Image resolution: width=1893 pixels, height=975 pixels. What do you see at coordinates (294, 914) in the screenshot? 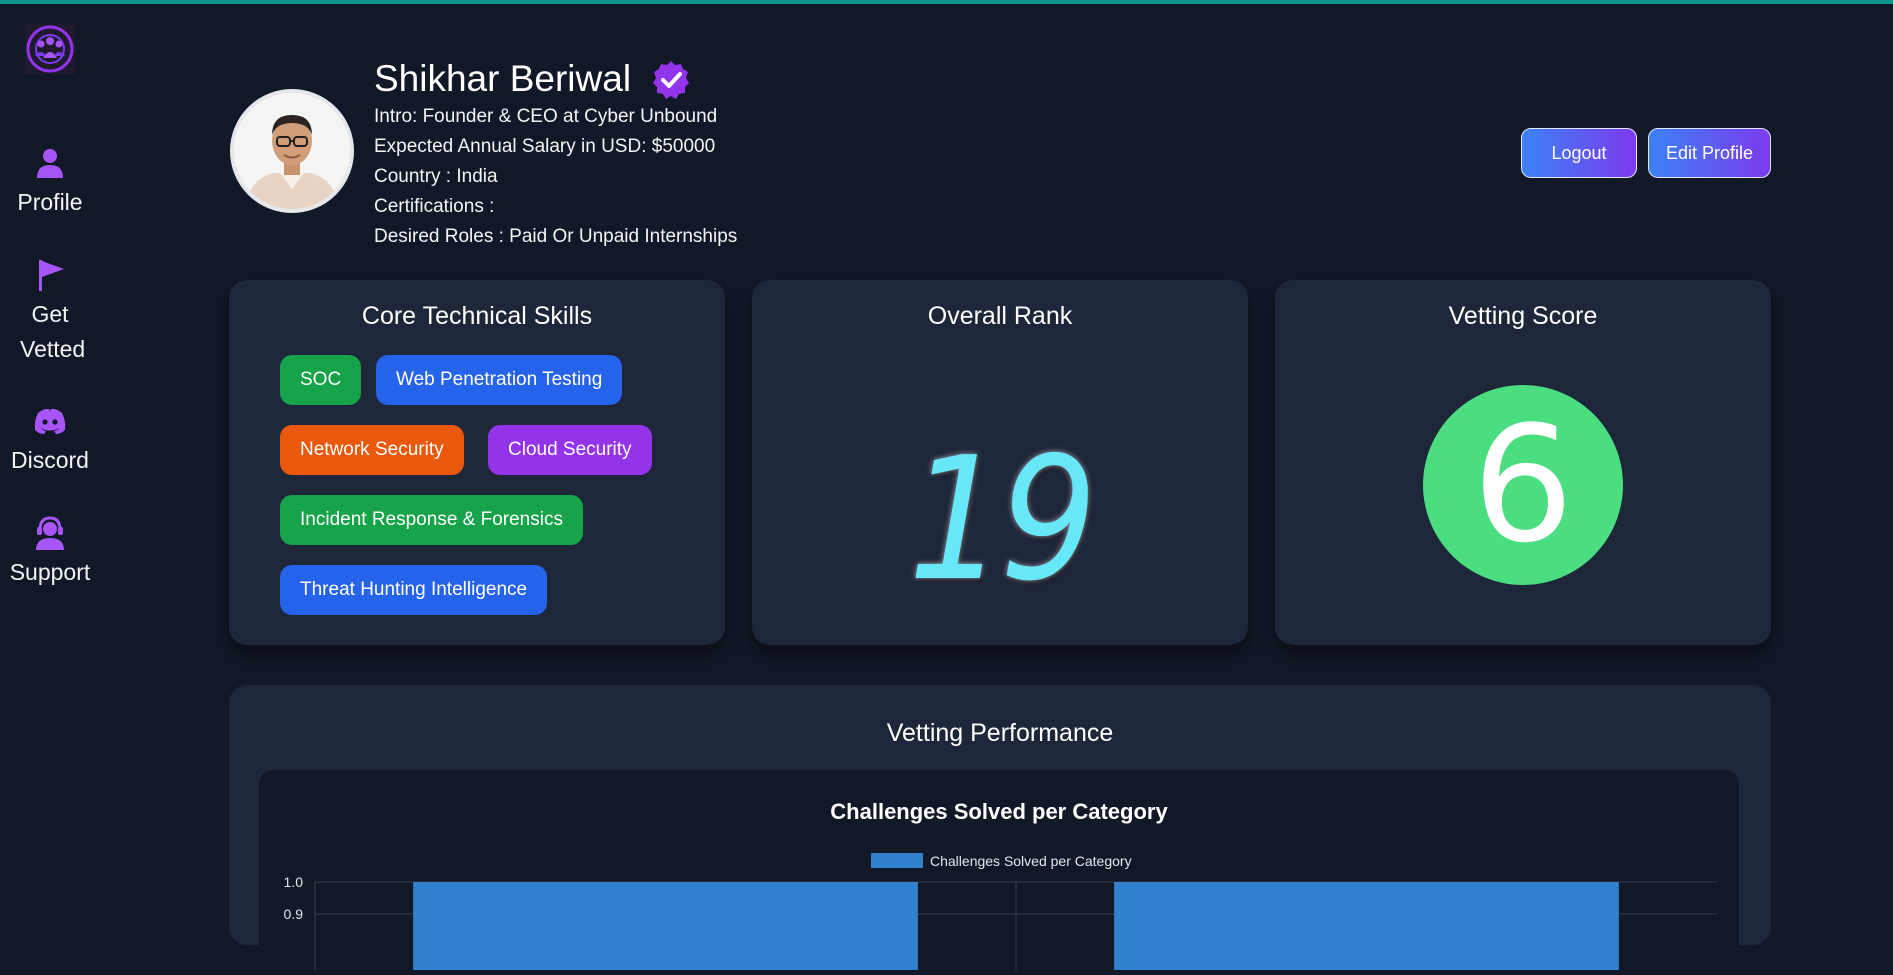
I see `y-tick-label: 0.9` at bounding box center [294, 914].